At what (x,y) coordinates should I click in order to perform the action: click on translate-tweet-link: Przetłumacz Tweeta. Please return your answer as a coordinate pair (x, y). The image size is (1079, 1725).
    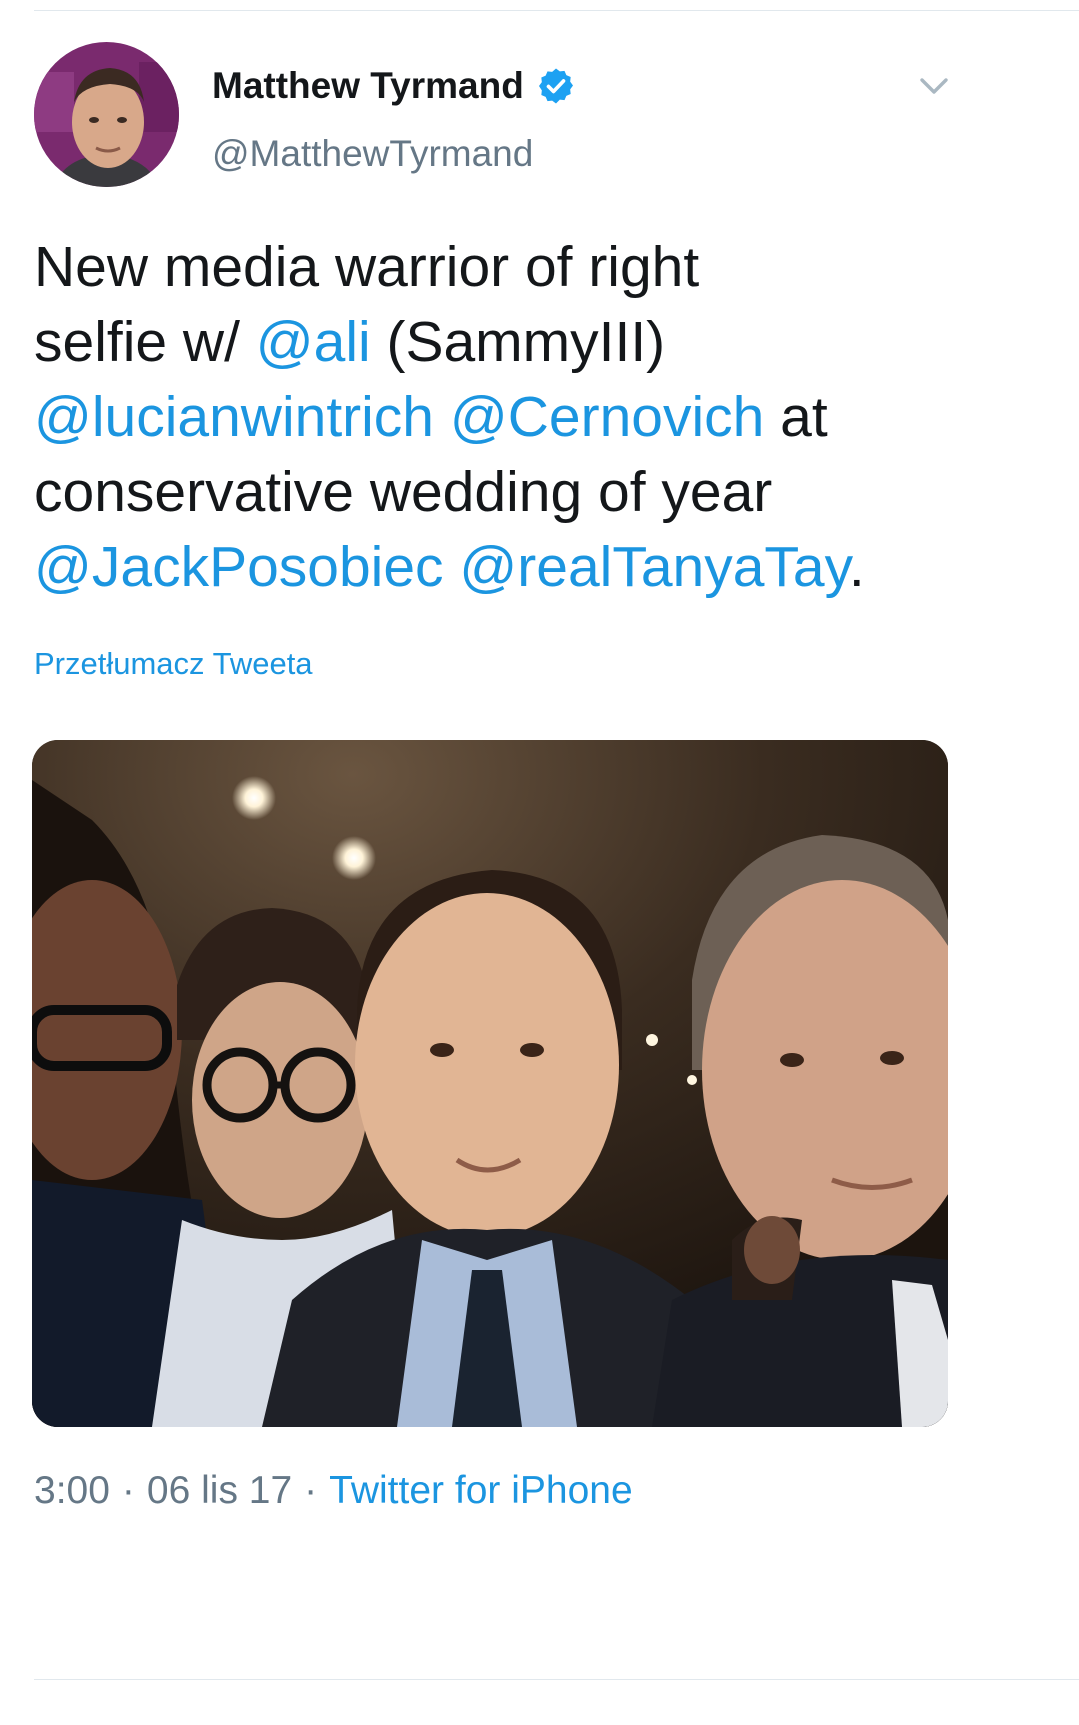
    Looking at the image, I should click on (173, 664).